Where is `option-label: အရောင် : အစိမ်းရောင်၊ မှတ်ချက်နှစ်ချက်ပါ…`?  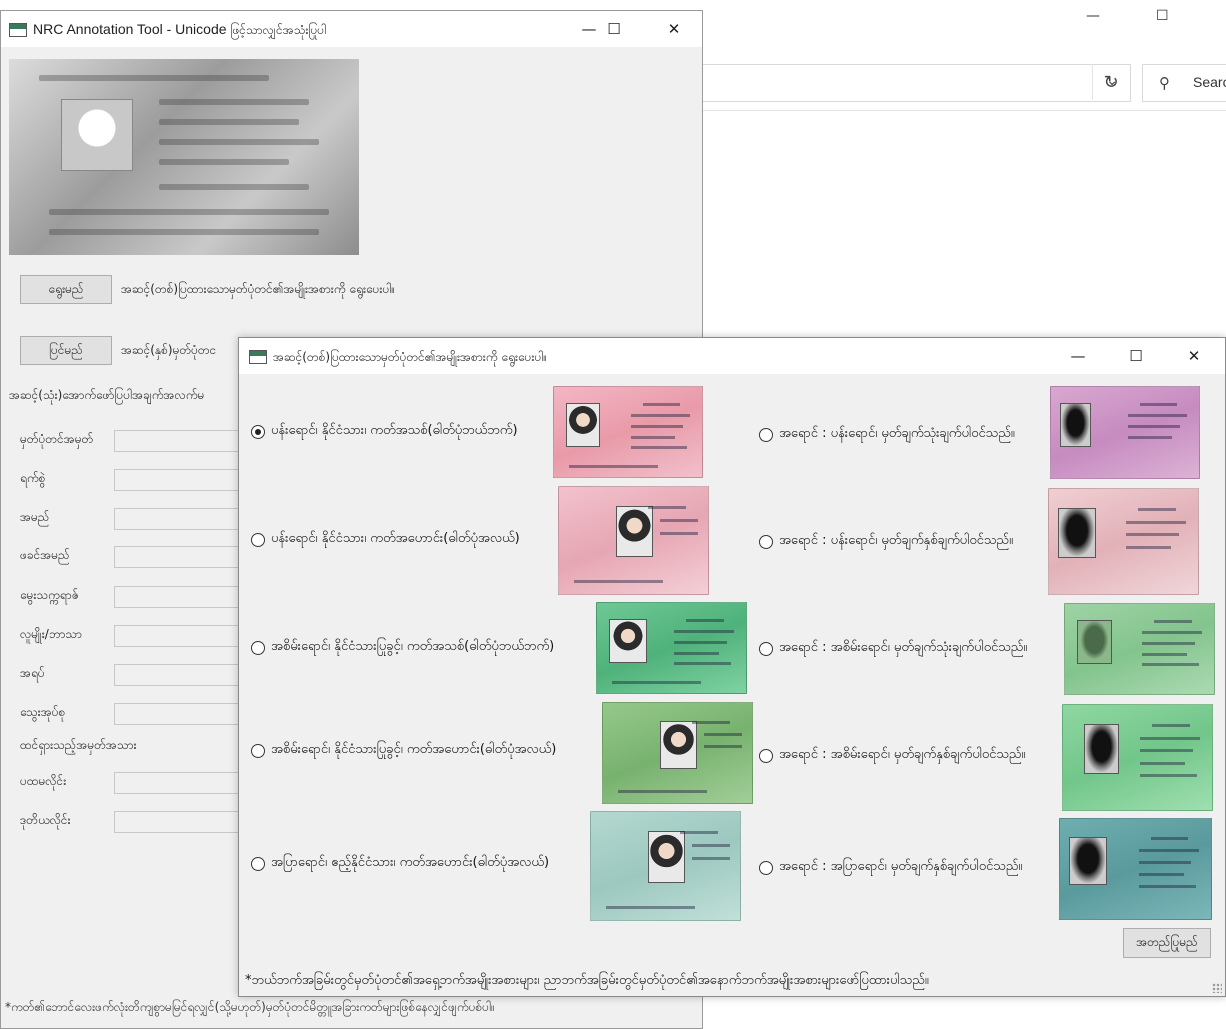 option-label: အရောင် : အစိမ်းရောင်၊ မှတ်ချက်နှစ်ချက်ပါ… is located at coordinates (902, 754).